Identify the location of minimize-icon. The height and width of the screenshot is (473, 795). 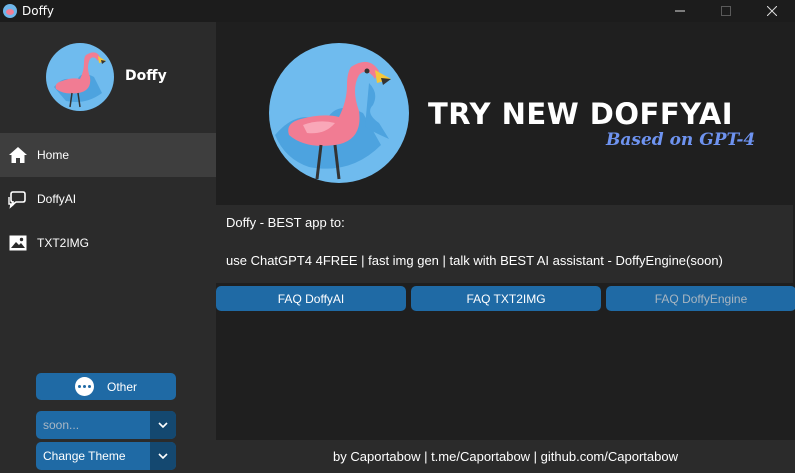
(680, 11).